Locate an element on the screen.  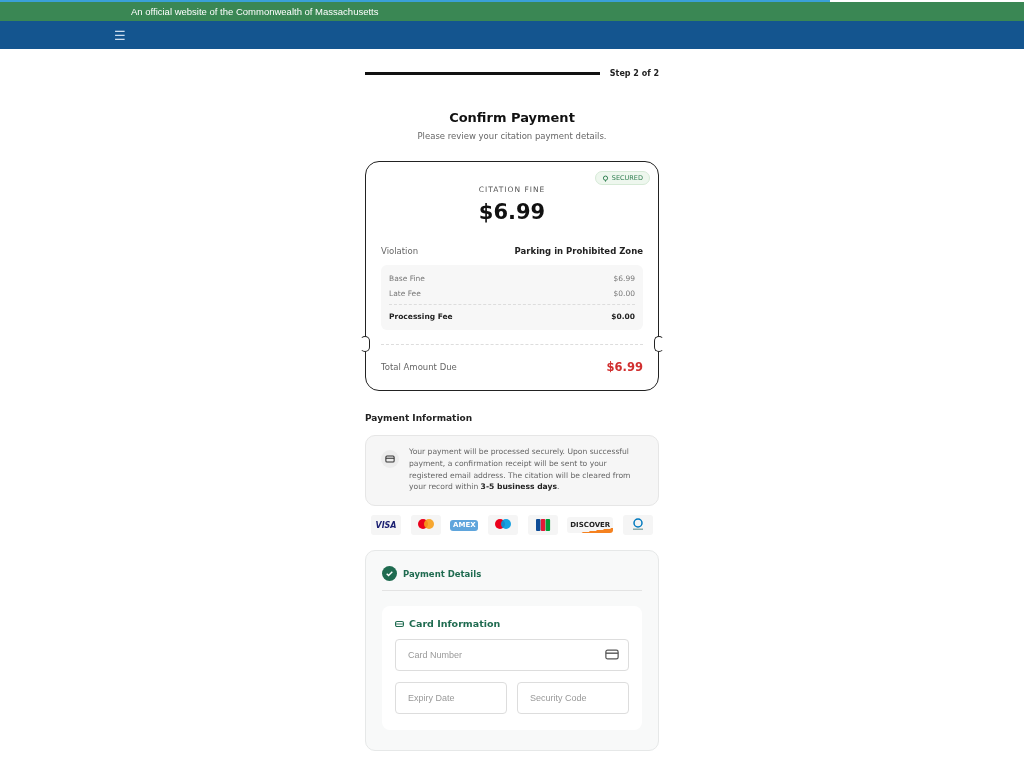
page-title: Confirm Payment is located at coordinates (512, 117).